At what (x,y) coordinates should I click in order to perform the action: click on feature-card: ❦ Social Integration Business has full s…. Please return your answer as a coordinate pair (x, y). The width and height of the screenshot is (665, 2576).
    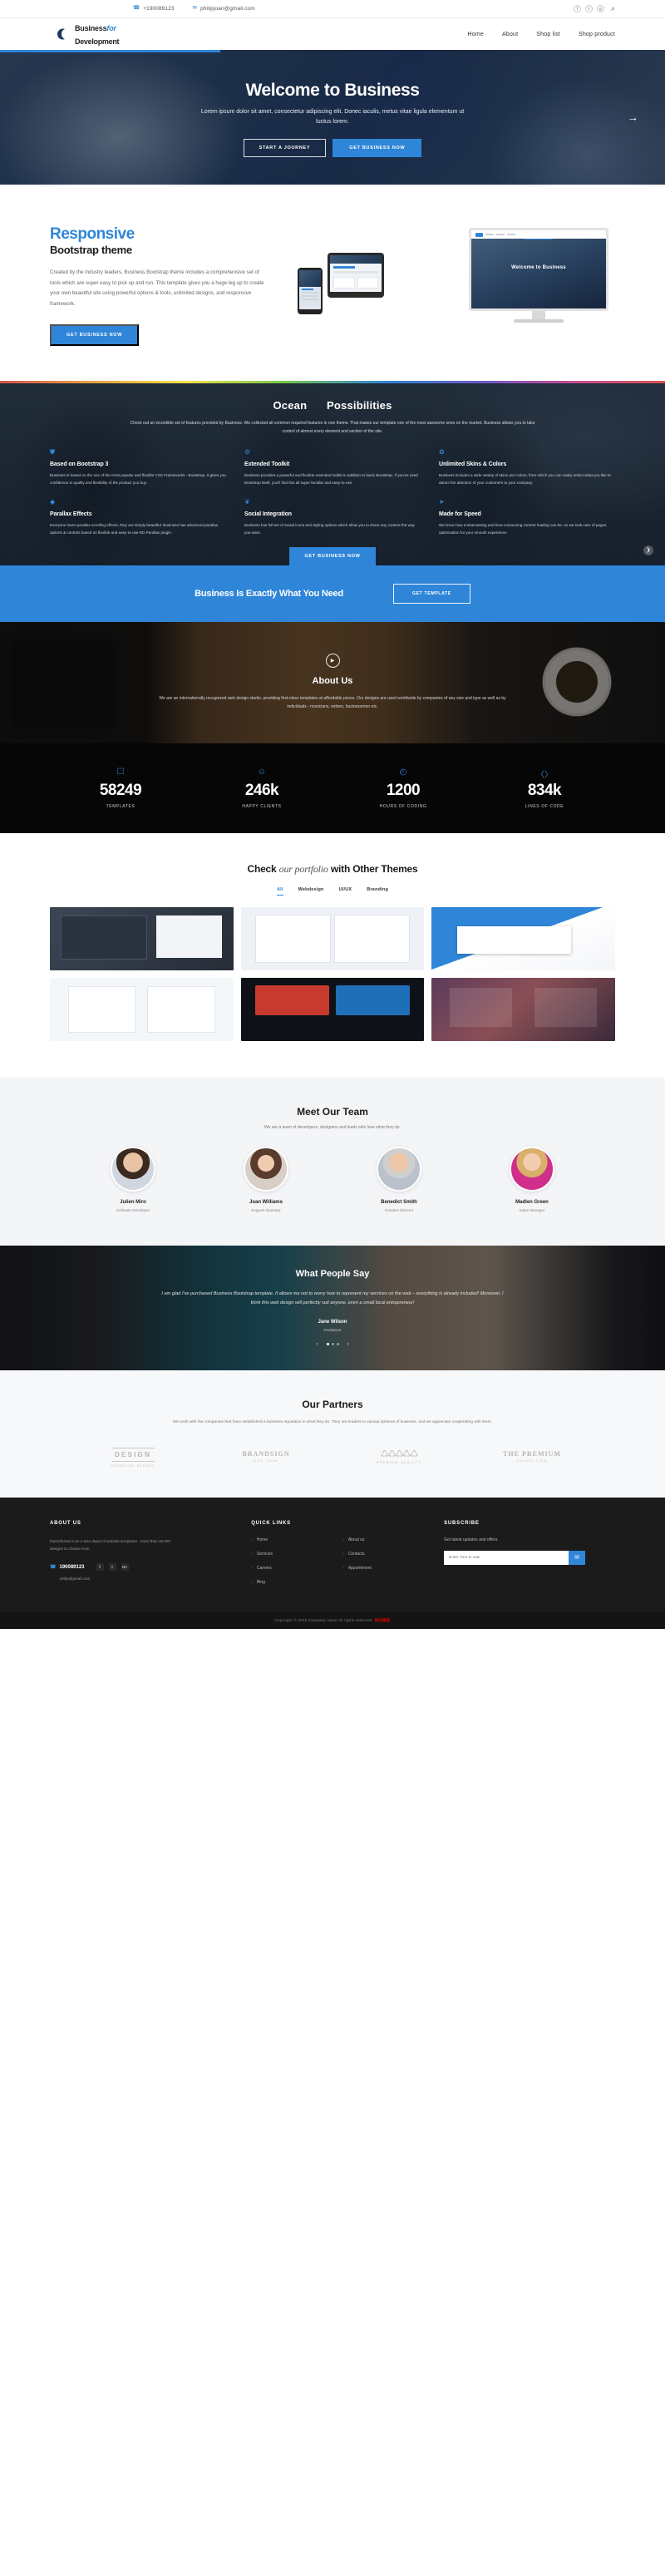
    Looking at the image, I should click on (332, 517).